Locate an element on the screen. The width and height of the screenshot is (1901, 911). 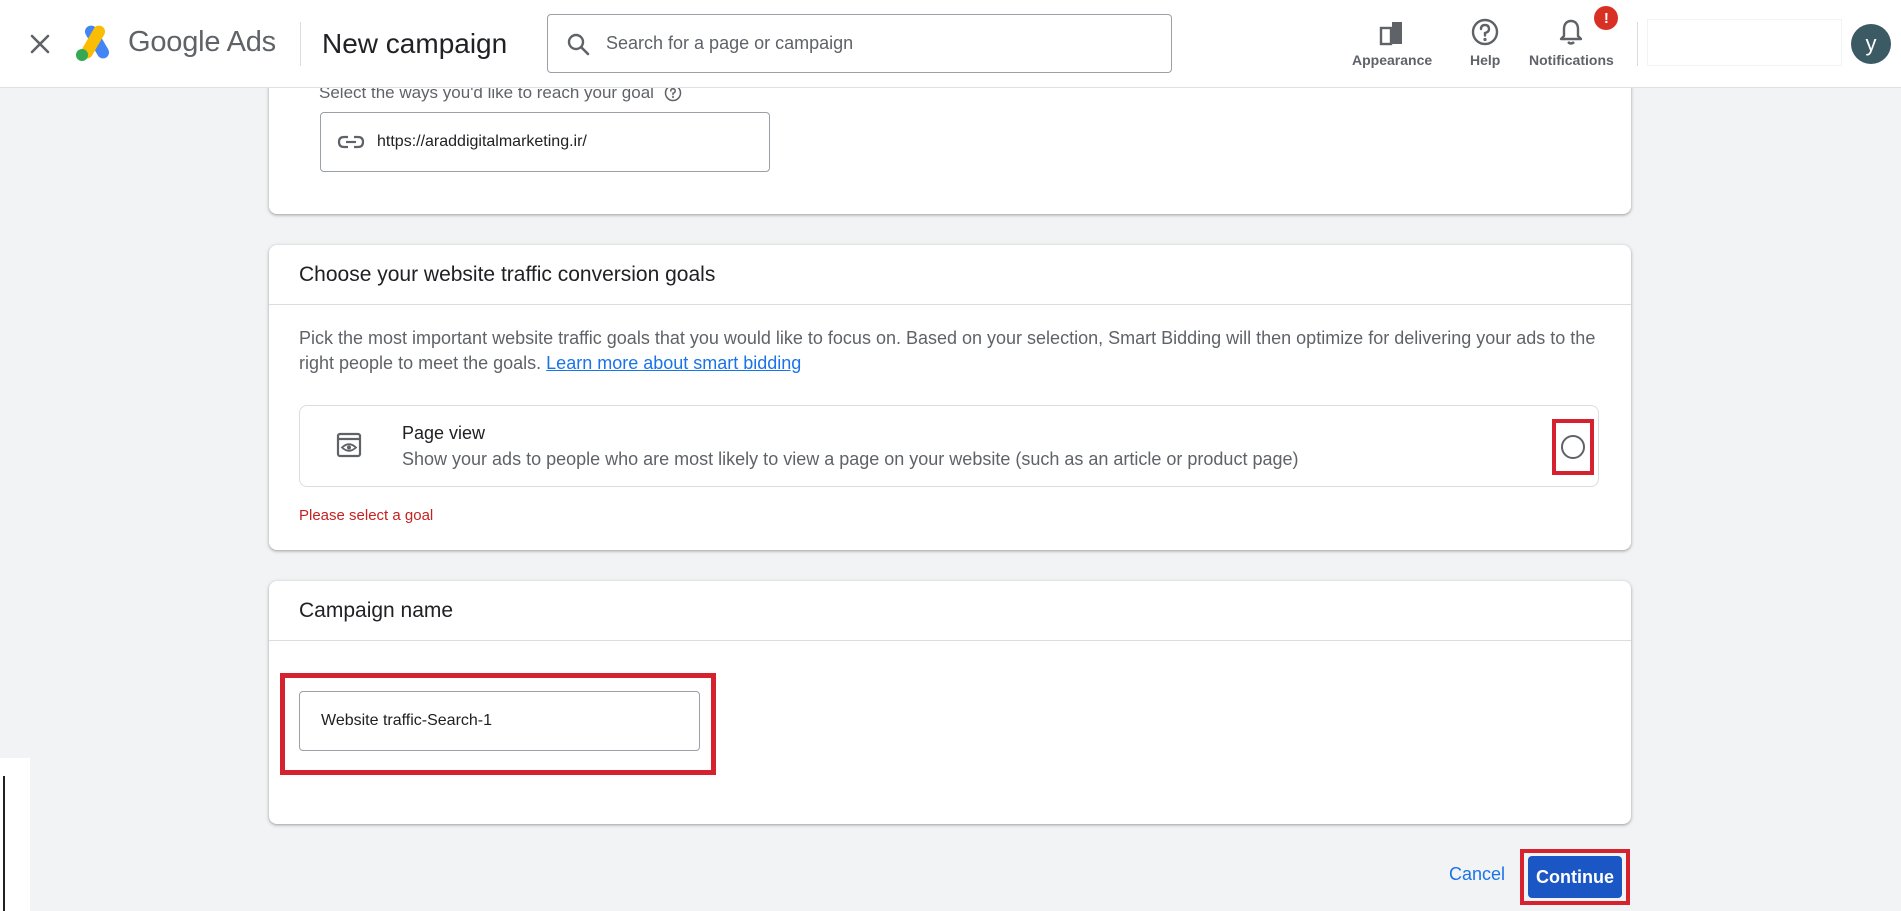
notifications-label: Notifications is located at coordinates (1571, 60).